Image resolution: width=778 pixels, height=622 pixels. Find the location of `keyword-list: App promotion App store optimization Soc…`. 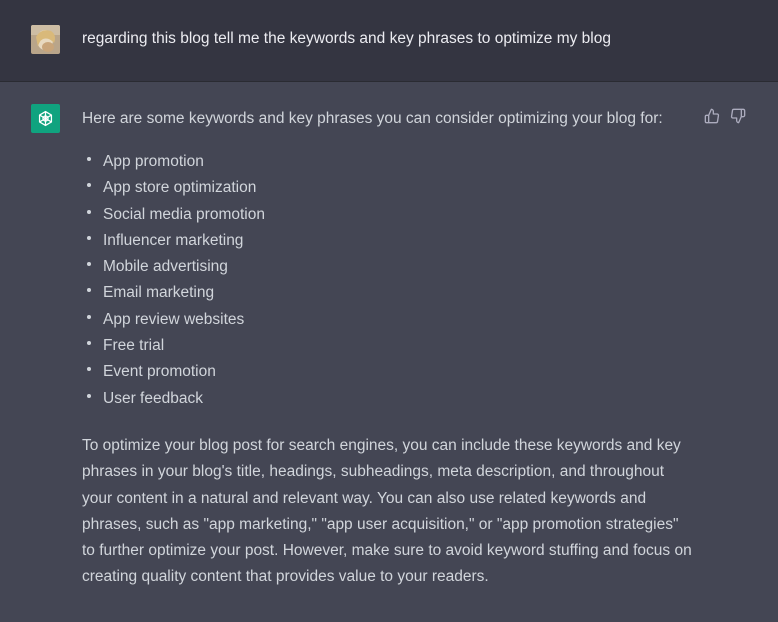

keyword-list: App promotion App store optimization Soc… is located at coordinates (173, 283).